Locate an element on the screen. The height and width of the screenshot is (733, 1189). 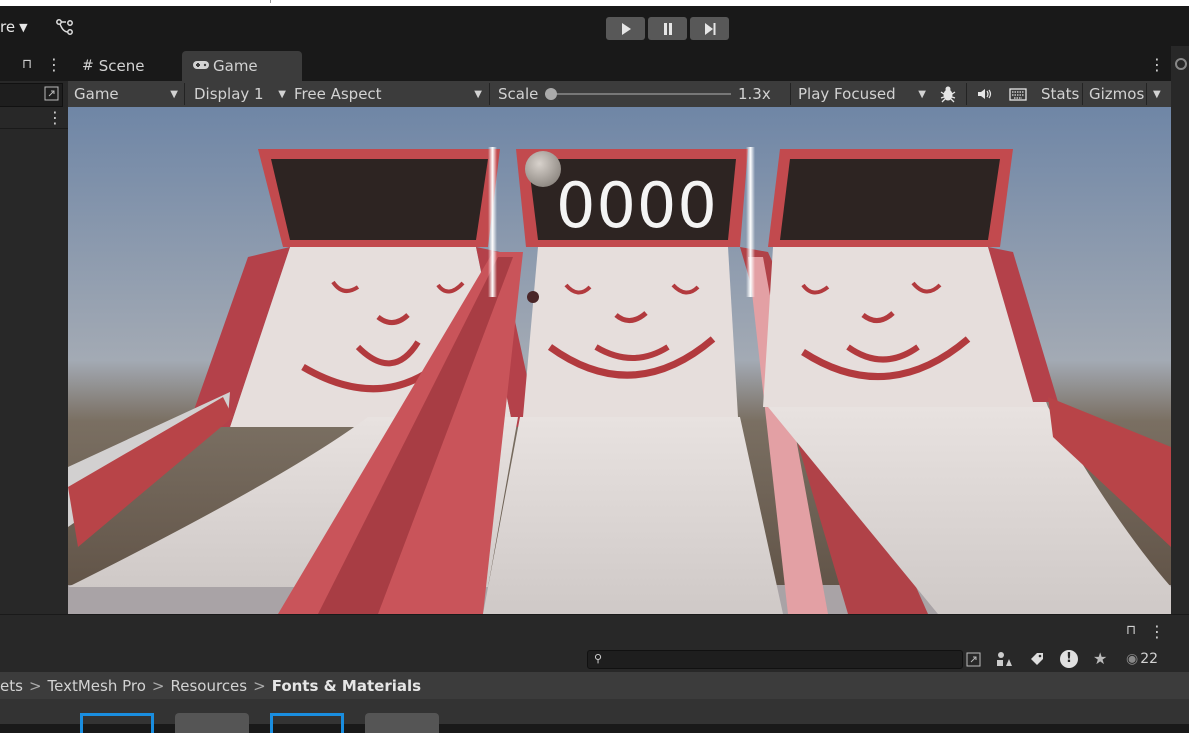
play-mode-select: Play Focused ▼ is located at coordinates (862, 94).